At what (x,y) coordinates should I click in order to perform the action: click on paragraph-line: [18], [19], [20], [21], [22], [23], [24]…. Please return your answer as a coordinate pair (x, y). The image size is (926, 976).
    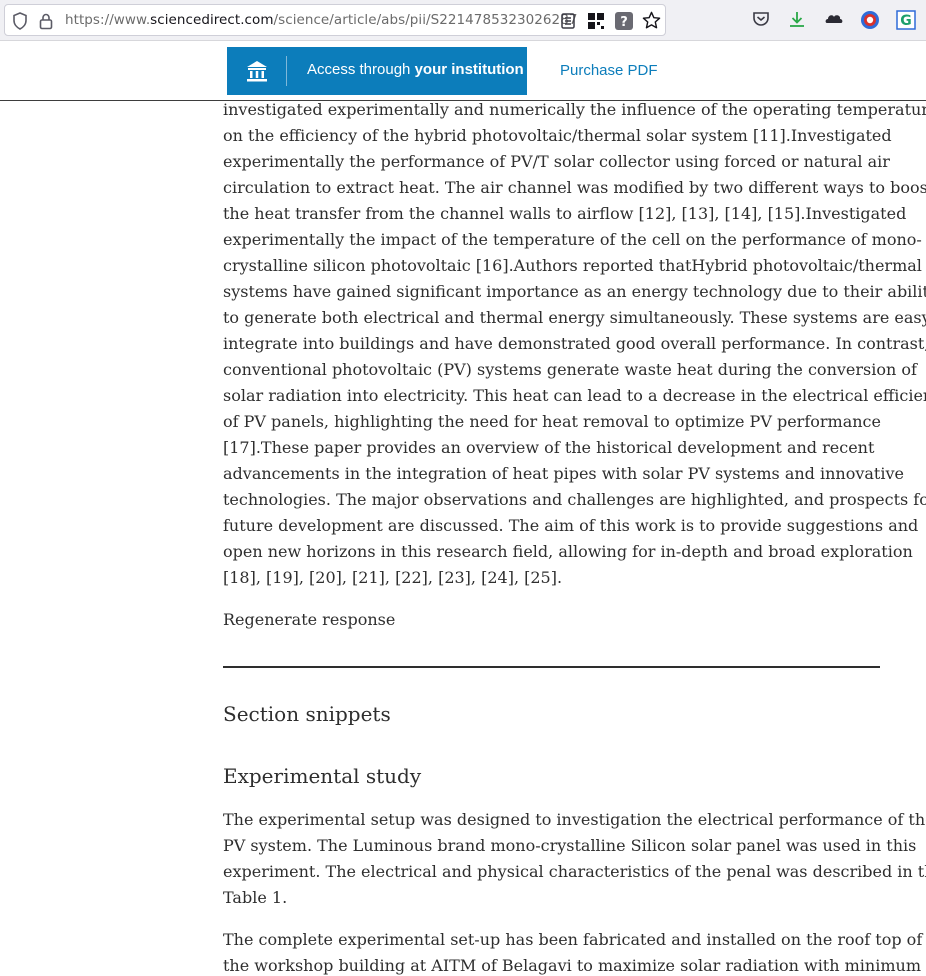
    Looking at the image, I should click on (393, 577).